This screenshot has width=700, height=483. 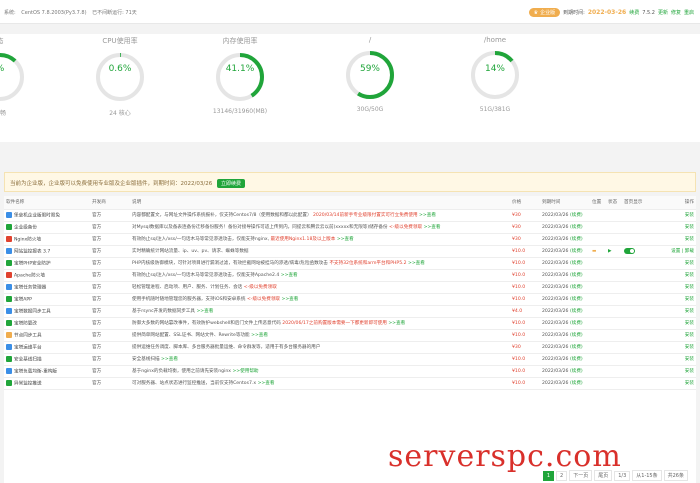 What do you see at coordinates (54, 13) in the screenshot?
I see `system-value: CentOS 7.8.2003(Py3.7.8)` at bounding box center [54, 13].